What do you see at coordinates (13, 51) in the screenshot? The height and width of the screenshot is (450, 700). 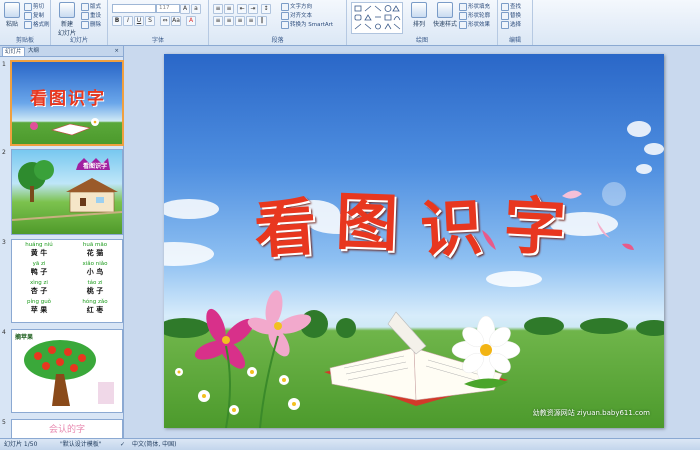 I see `tab-slides: 幻灯片` at bounding box center [13, 51].